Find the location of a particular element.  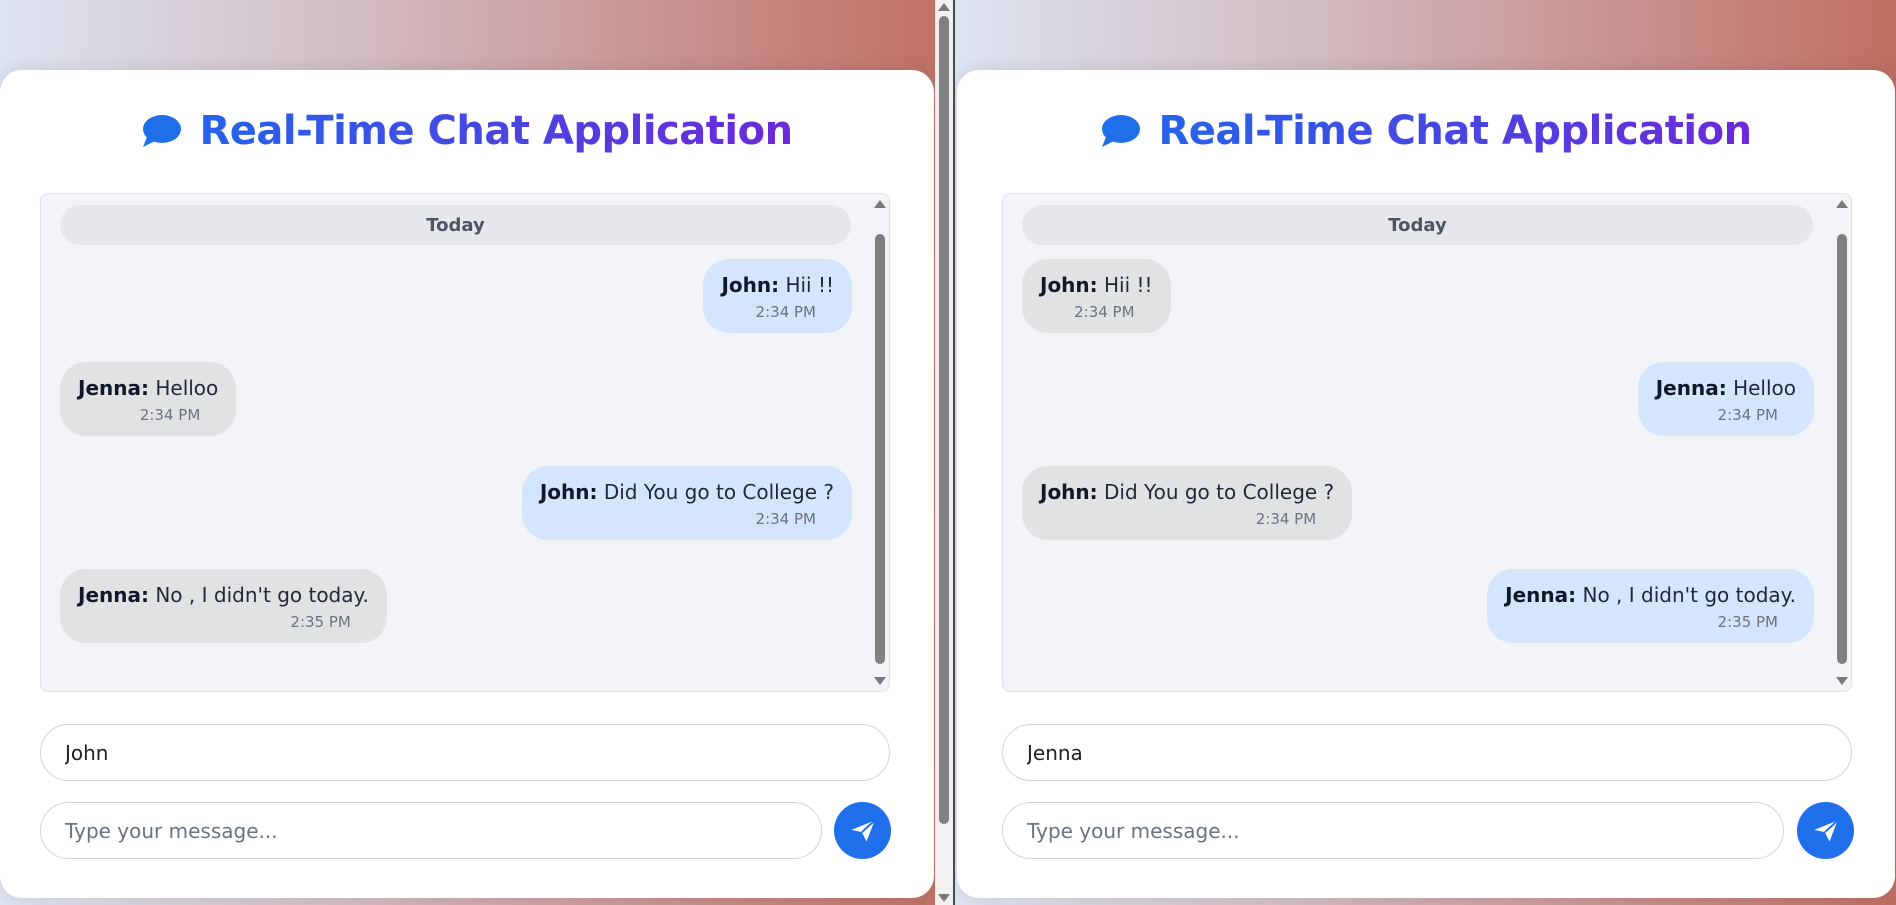

window-scrollbar is located at coordinates (944, 452).